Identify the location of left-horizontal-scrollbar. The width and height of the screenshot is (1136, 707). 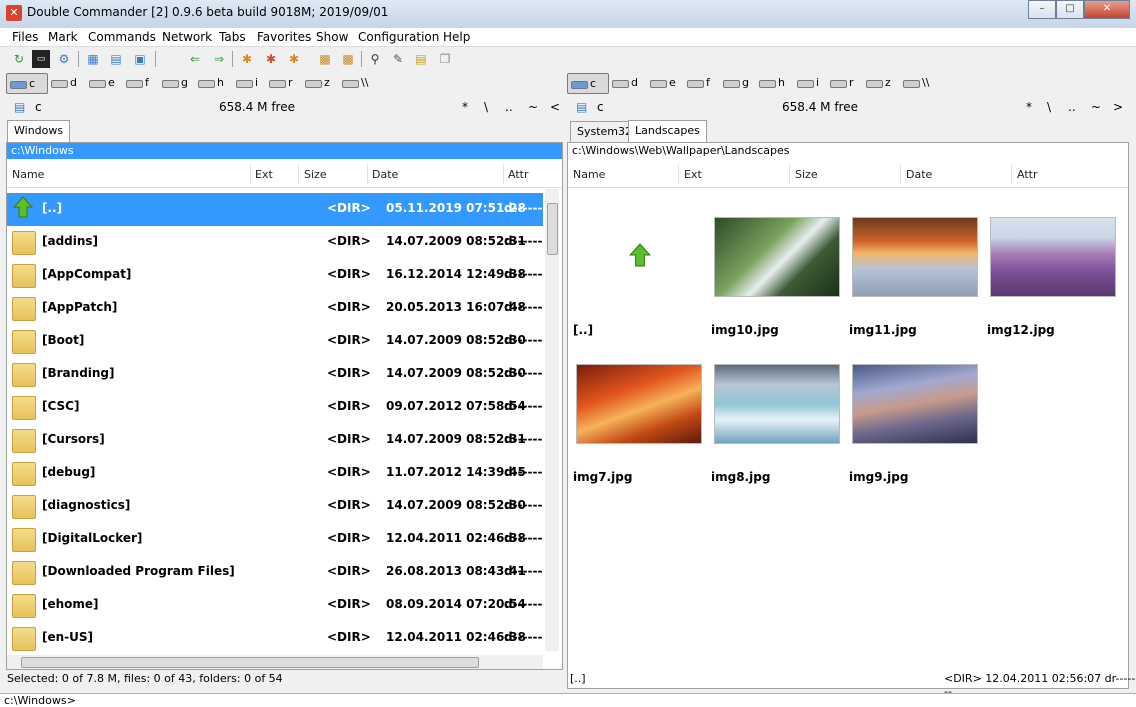
(275, 662).